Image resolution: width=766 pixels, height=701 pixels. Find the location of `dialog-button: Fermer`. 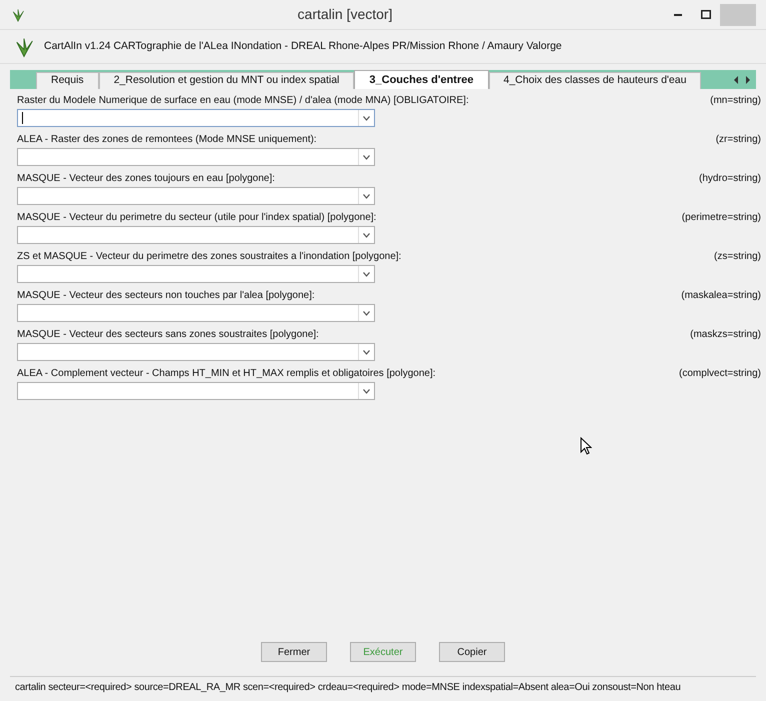

dialog-button: Fermer is located at coordinates (294, 652).